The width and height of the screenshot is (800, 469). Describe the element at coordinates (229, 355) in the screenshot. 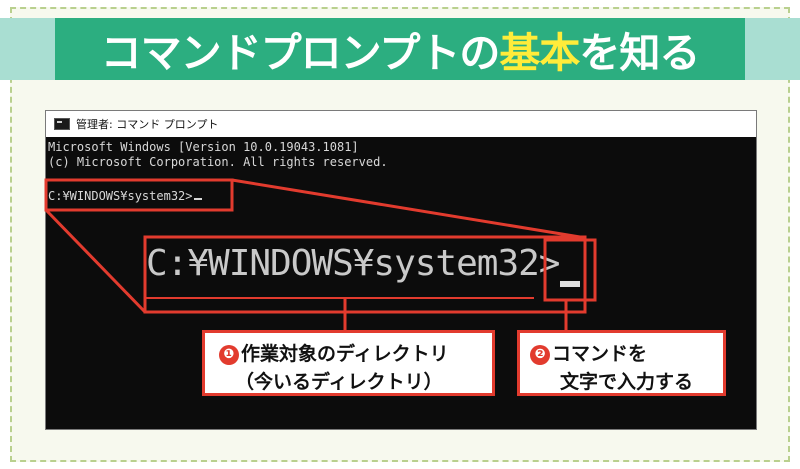

I see `number-badge: ❶` at that location.